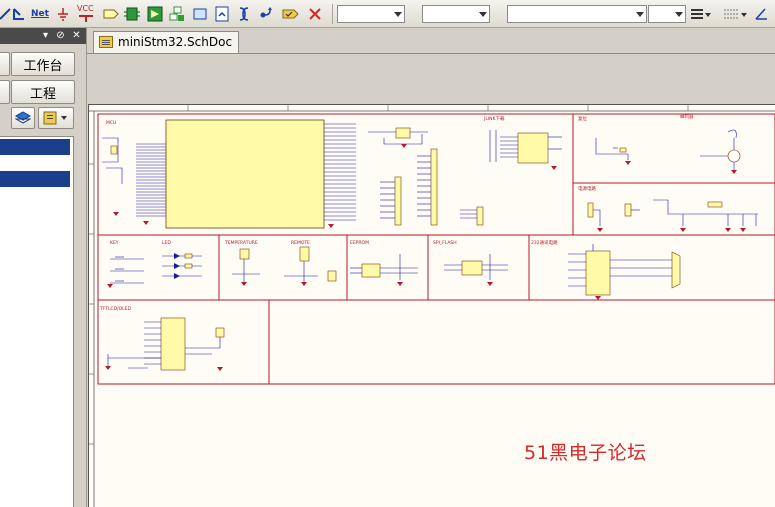 This screenshot has width=775, height=507. What do you see at coordinates (613, 151) in the screenshot?
I see `reset-circuit` at bounding box center [613, 151].